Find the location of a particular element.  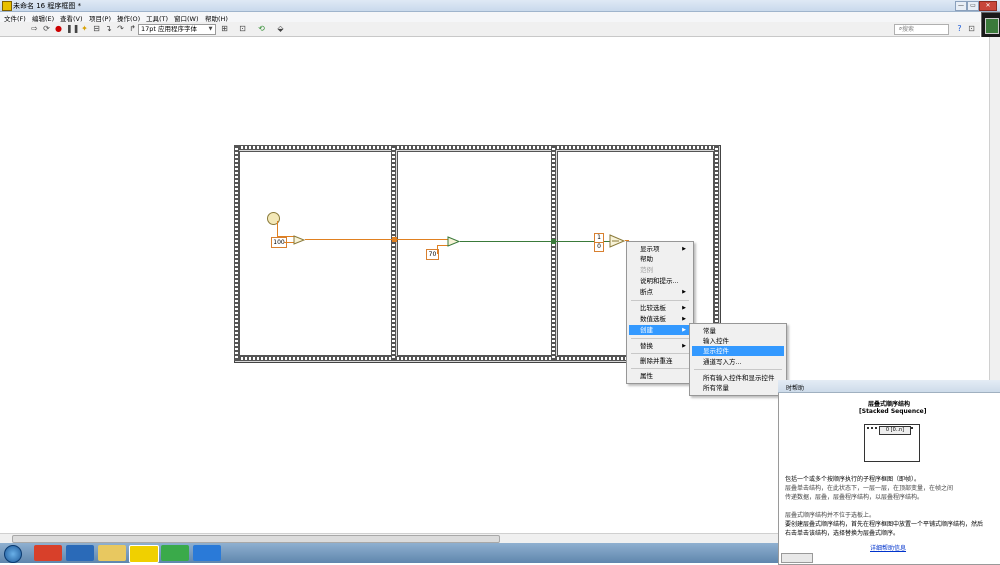

horizontal-scroll-thumb is located at coordinates (256, 539).